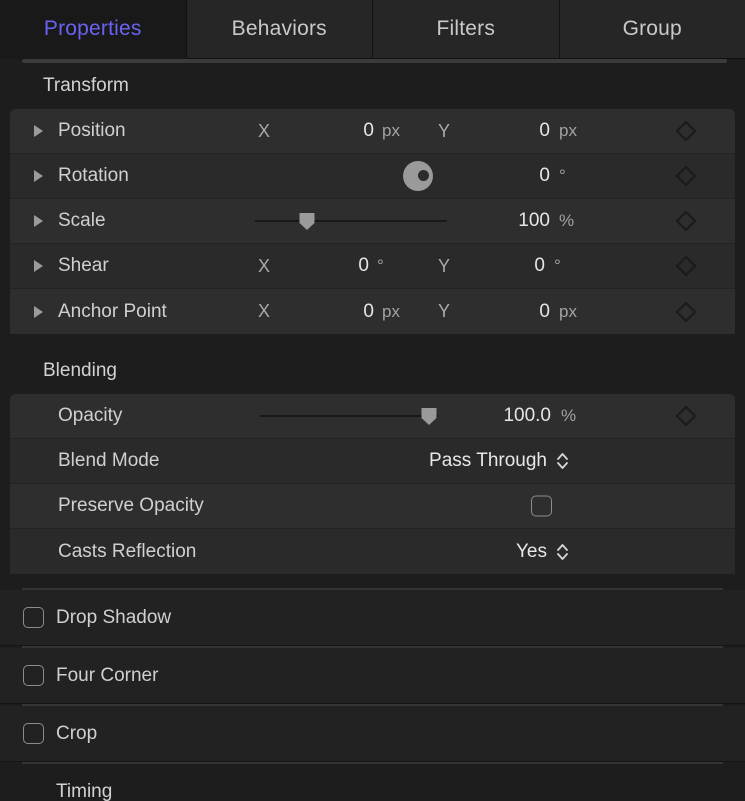 This screenshot has width=745, height=801. Describe the element at coordinates (114, 617) in the screenshot. I see `drop-shadow-label: Drop Shadow` at that location.